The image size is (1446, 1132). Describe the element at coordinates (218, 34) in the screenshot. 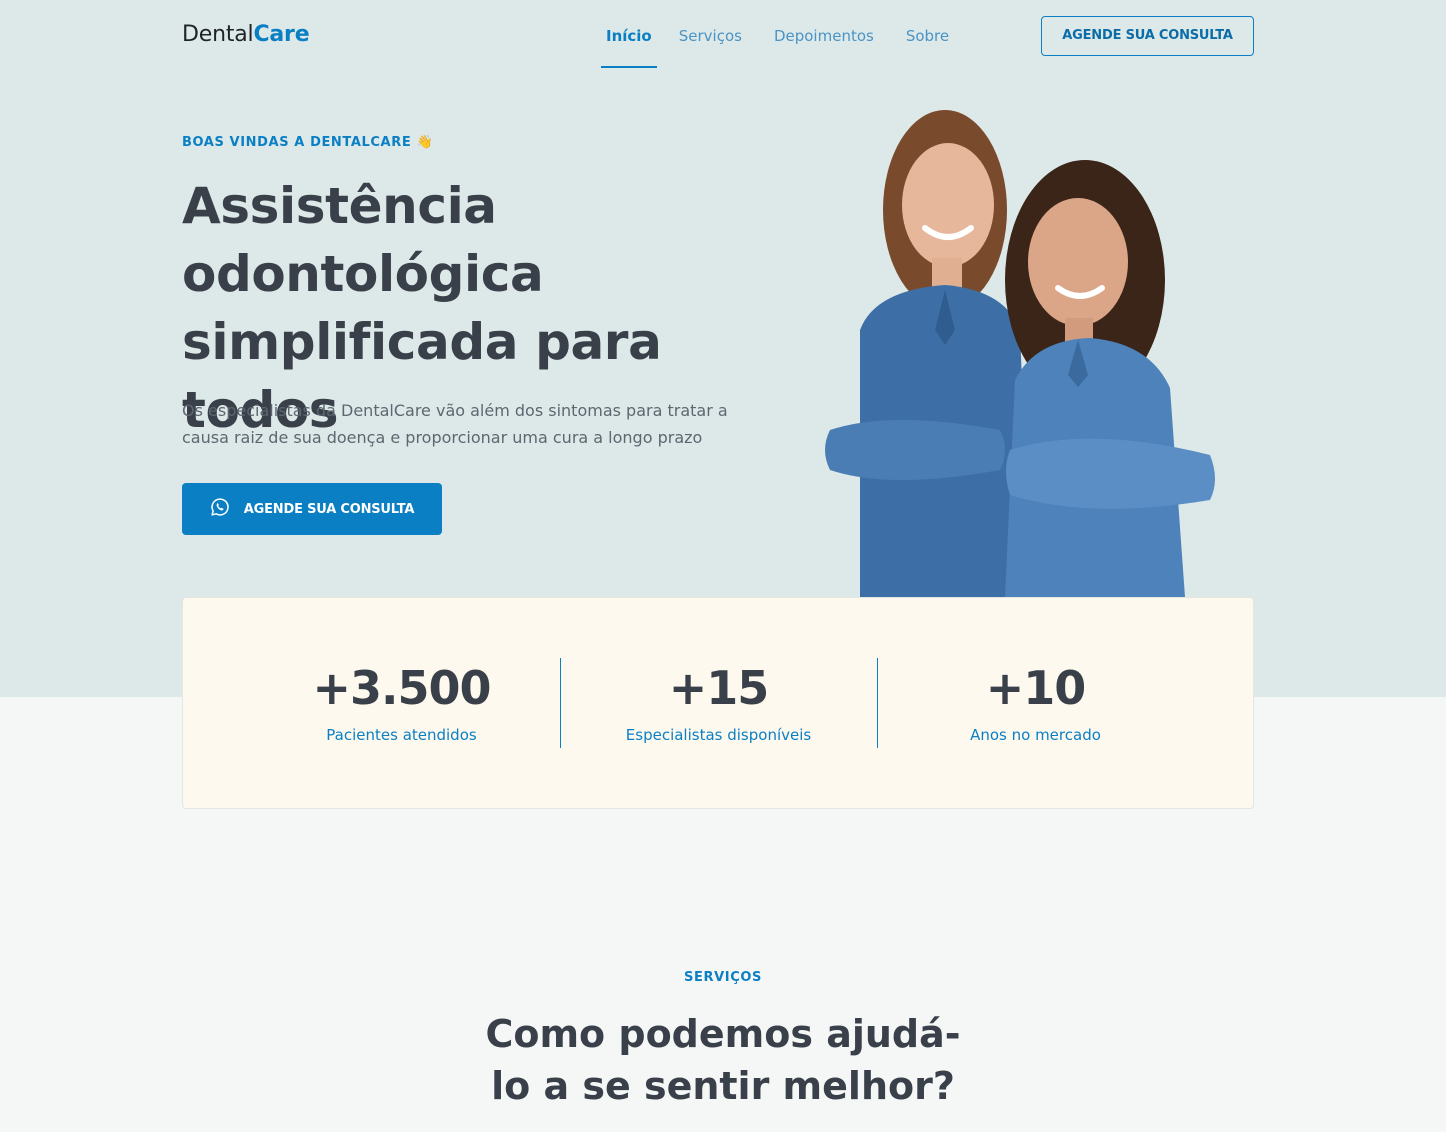

I see `logo-text-dental: Dental` at that location.